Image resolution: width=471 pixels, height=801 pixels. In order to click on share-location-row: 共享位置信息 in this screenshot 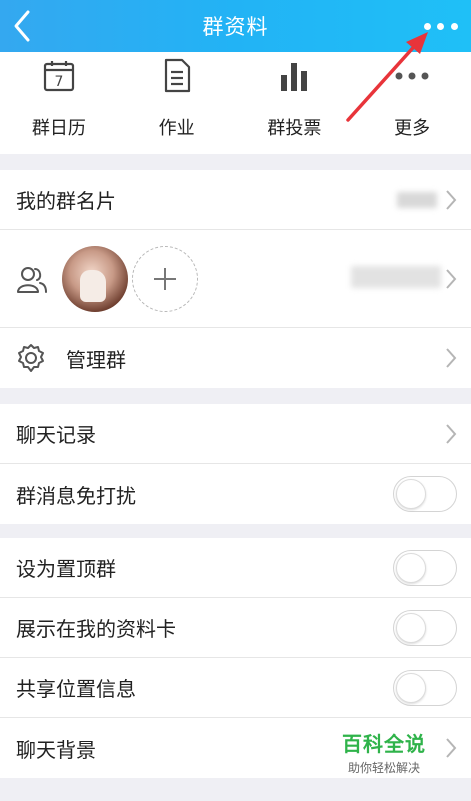, I will do `click(235, 688)`.